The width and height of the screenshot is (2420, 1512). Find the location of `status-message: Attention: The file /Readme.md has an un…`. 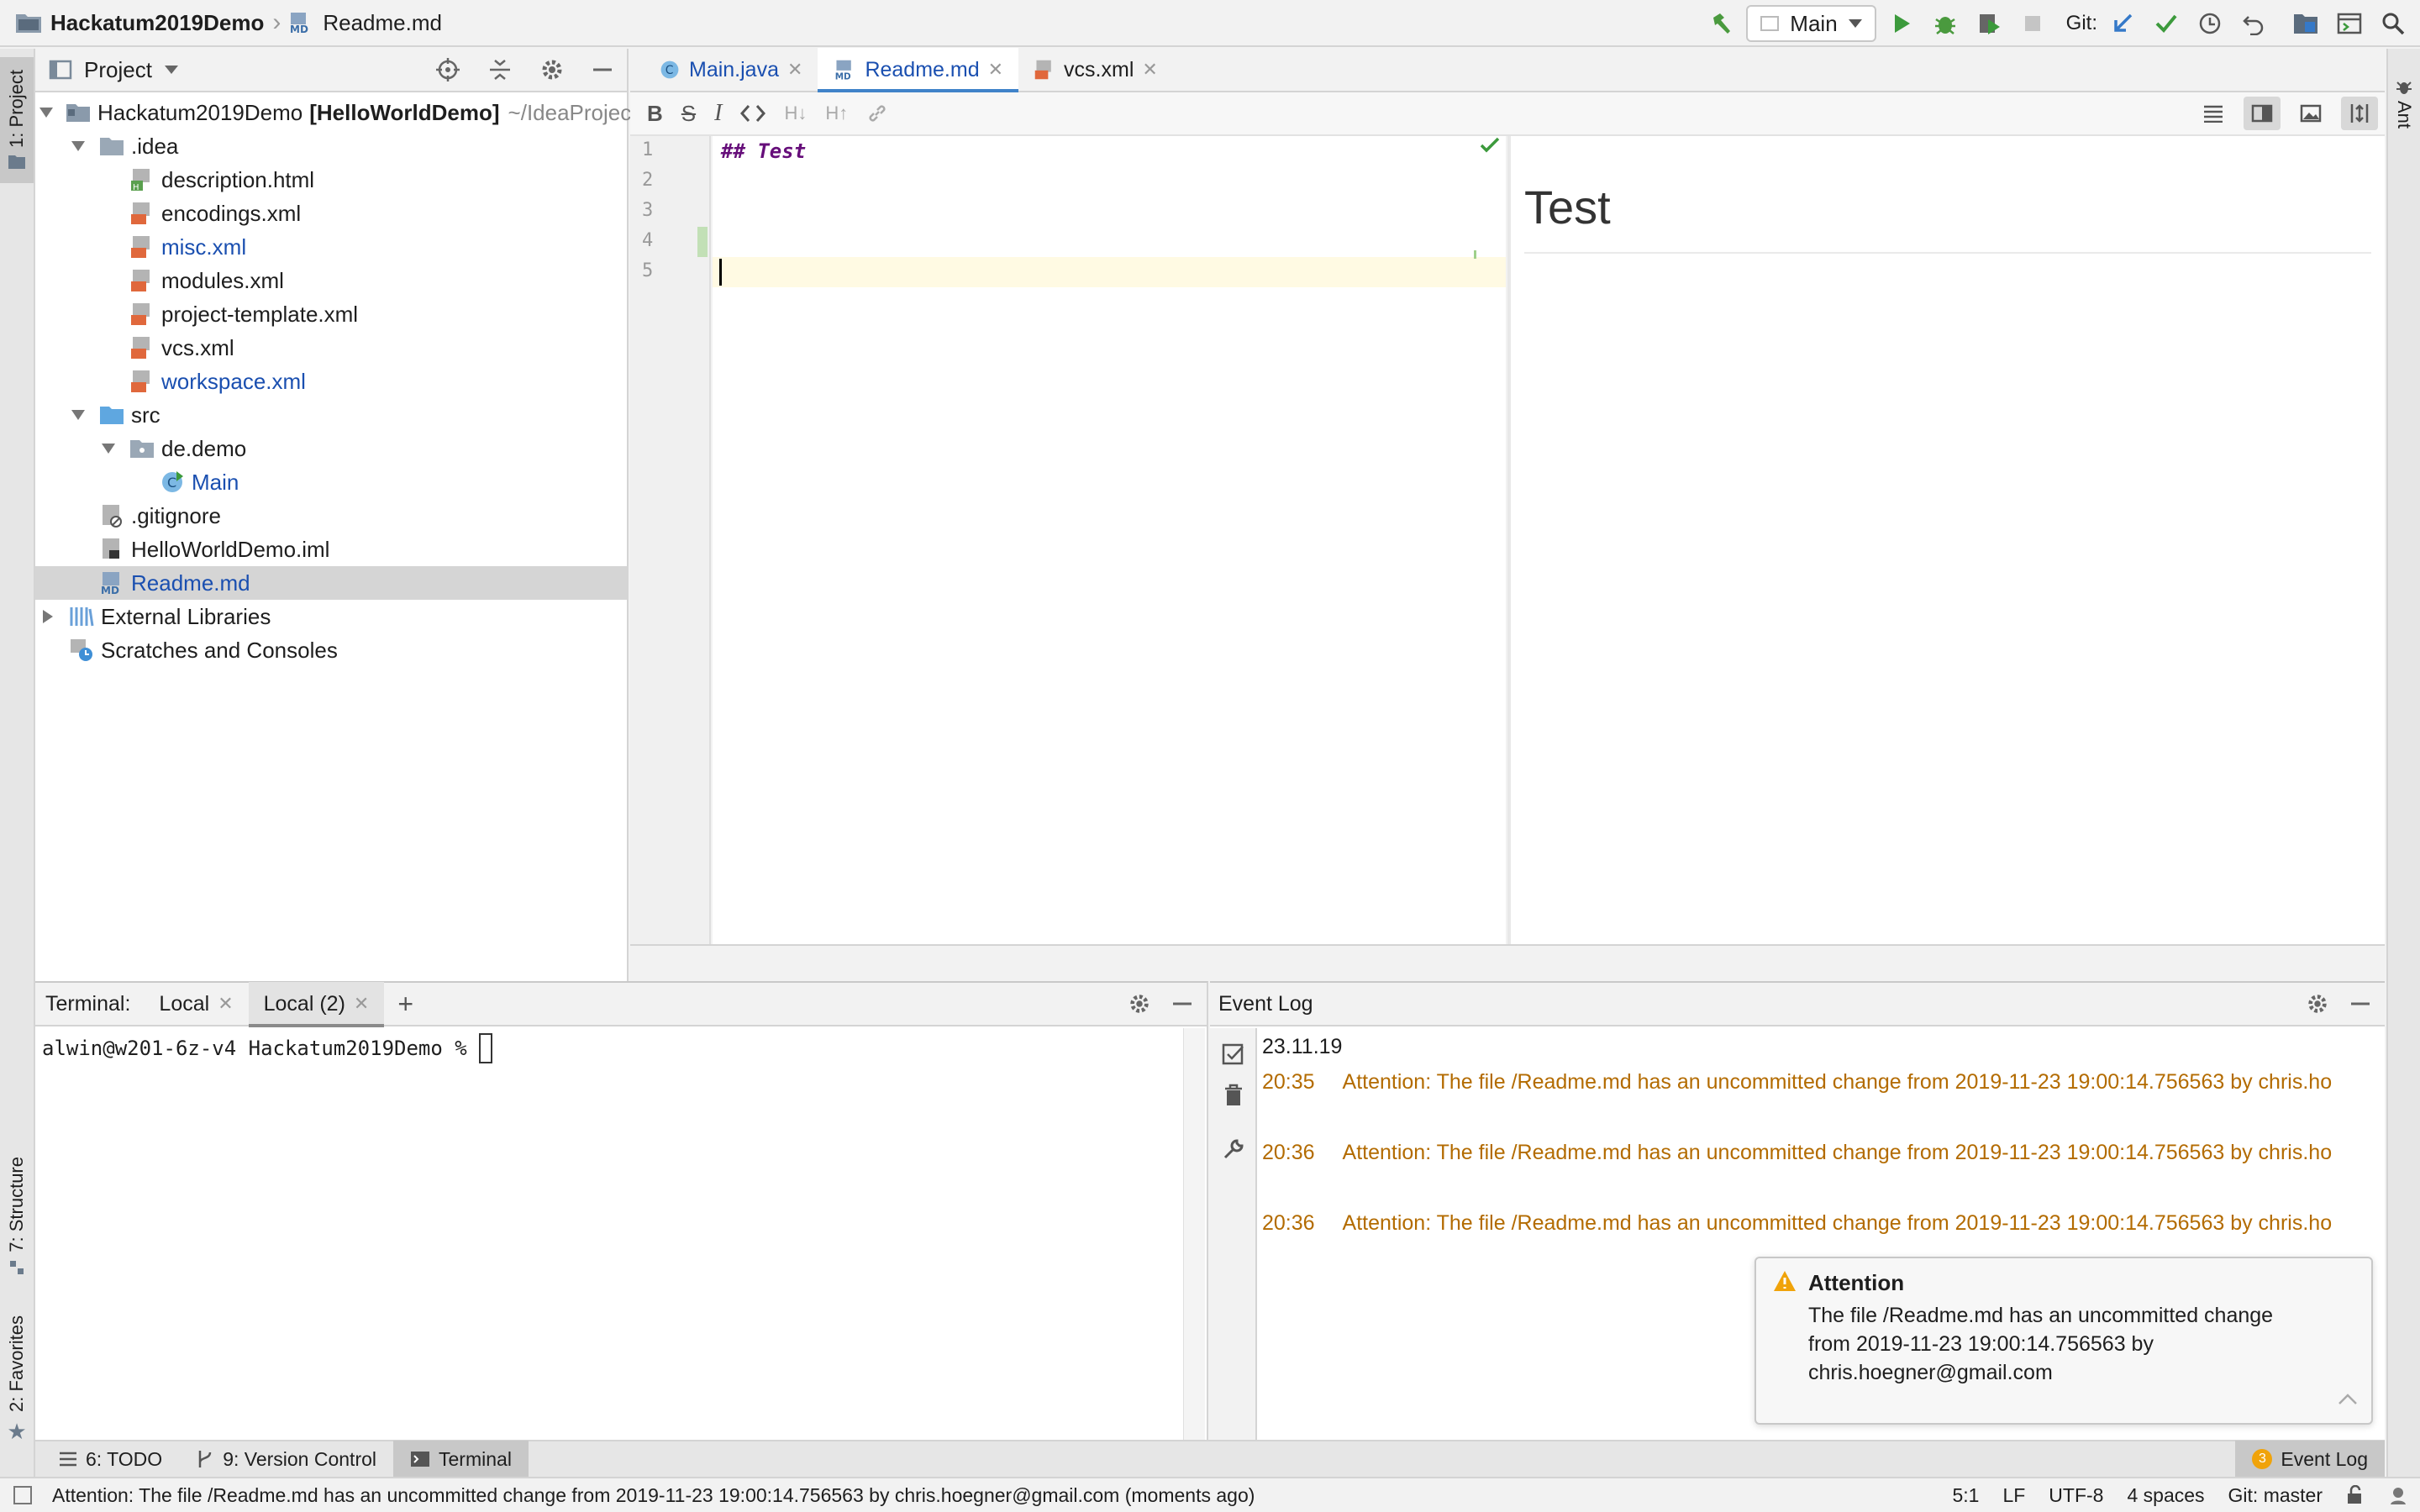

status-message: Attention: The file /Readme.md has an un… is located at coordinates (653, 1495).